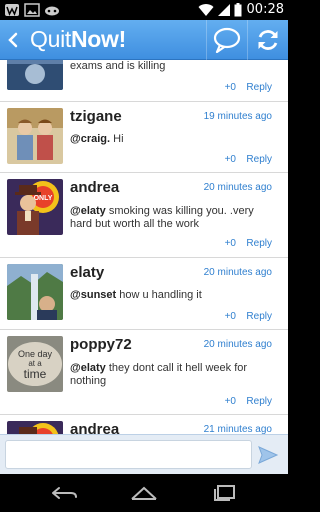 Image resolution: width=320 pixels, height=512 pixels. Describe the element at coordinates (35, 354) in the screenshot. I see `avatar-stone-text-1: One day` at that location.